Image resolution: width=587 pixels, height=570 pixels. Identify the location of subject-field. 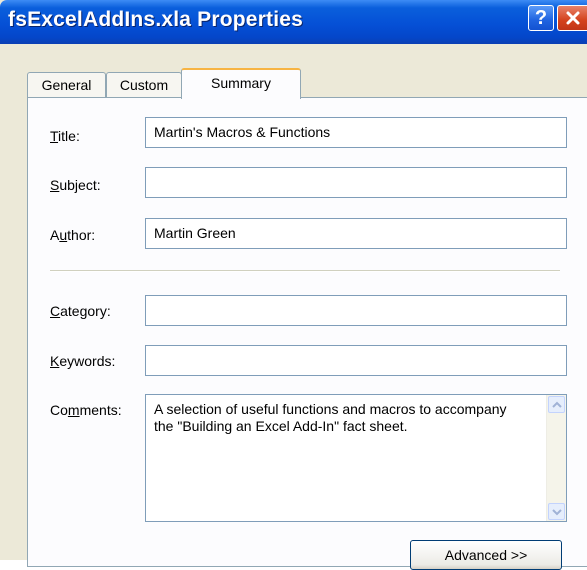
(356, 182).